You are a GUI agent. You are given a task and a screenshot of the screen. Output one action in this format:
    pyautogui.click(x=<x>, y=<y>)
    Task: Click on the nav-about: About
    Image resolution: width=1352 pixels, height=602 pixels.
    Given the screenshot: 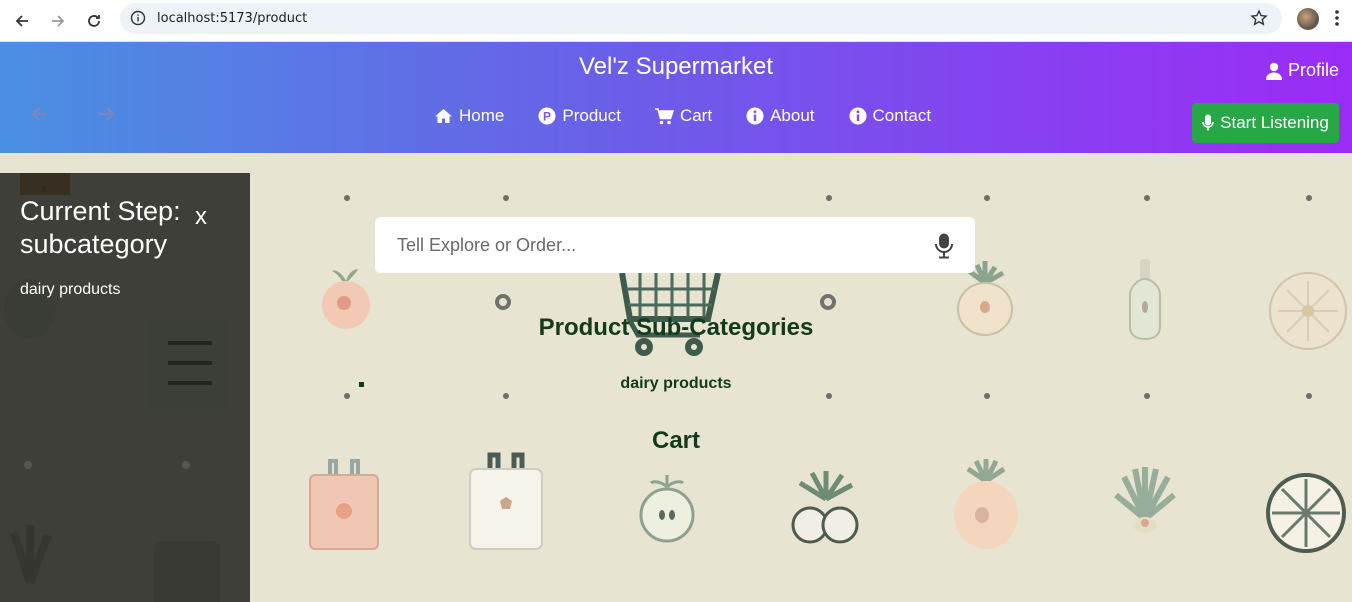 What is the action you would take?
    pyautogui.click(x=780, y=116)
    